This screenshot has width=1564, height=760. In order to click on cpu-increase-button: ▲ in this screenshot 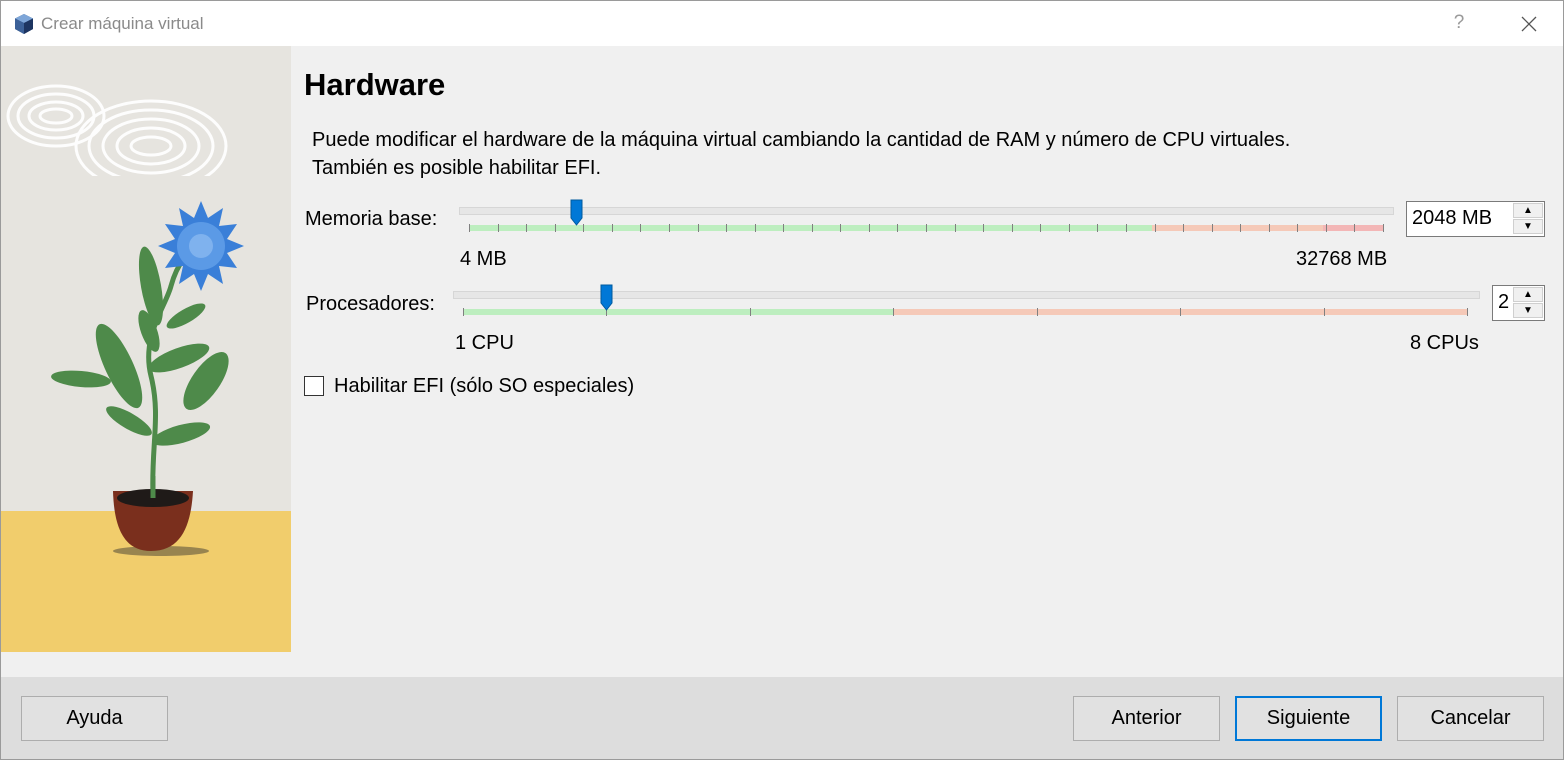, I will do `click(1528, 294)`.